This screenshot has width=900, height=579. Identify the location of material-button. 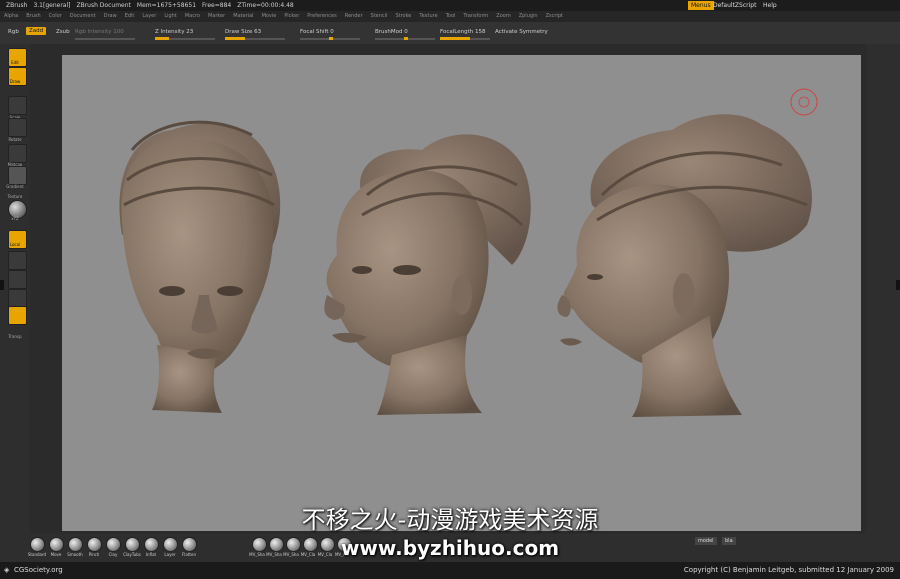
(17, 153).